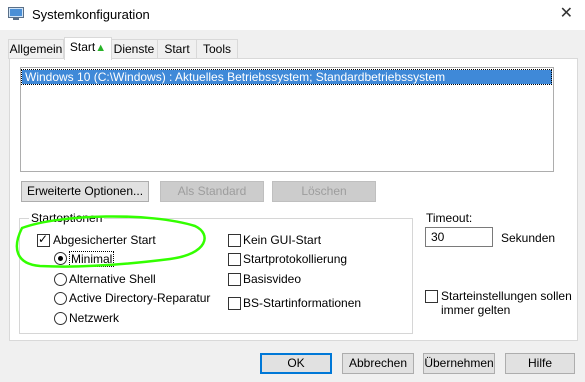  What do you see at coordinates (212, 191) in the screenshot?
I see `set-default-button: Als Standard` at bounding box center [212, 191].